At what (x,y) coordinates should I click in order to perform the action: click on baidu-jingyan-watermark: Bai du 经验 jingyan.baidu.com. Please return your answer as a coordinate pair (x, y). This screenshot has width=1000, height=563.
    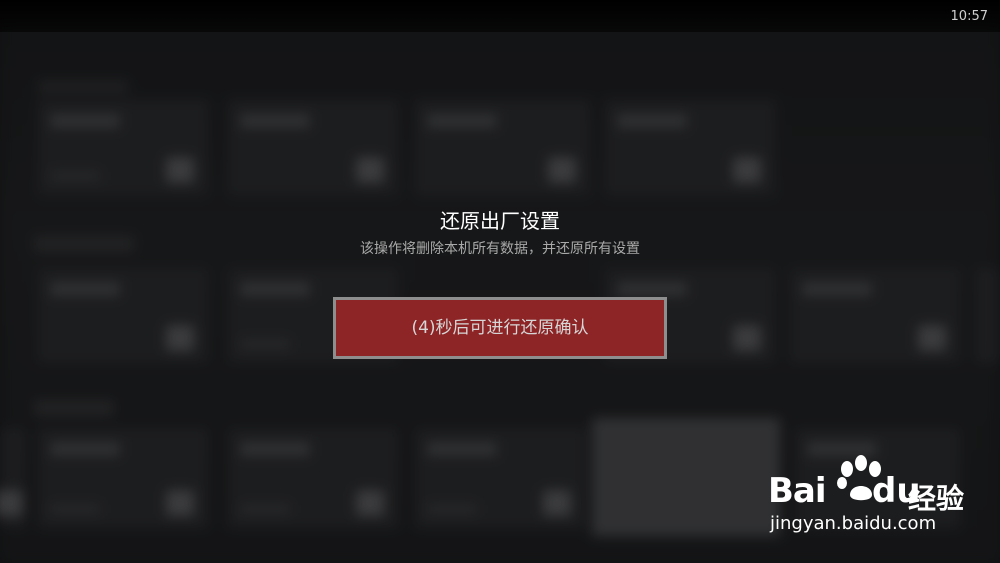
    Looking at the image, I should click on (878, 500).